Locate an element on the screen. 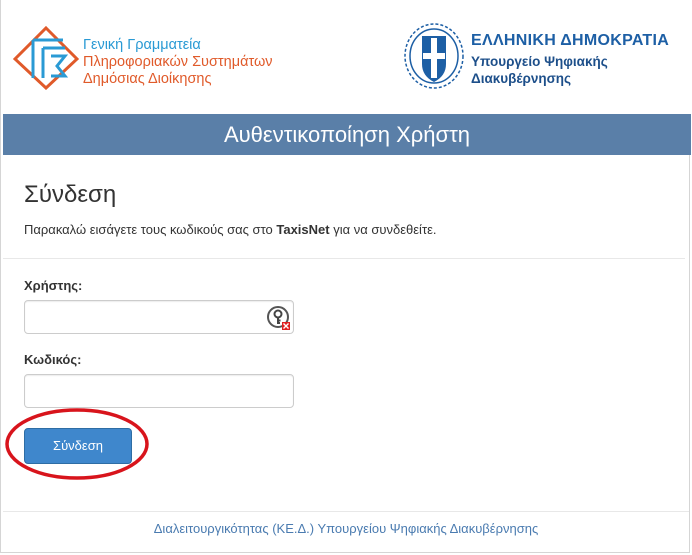 This screenshot has height=555, width=692. republic-line2: Υπουργείο Ψηφιακής is located at coordinates (539, 61).